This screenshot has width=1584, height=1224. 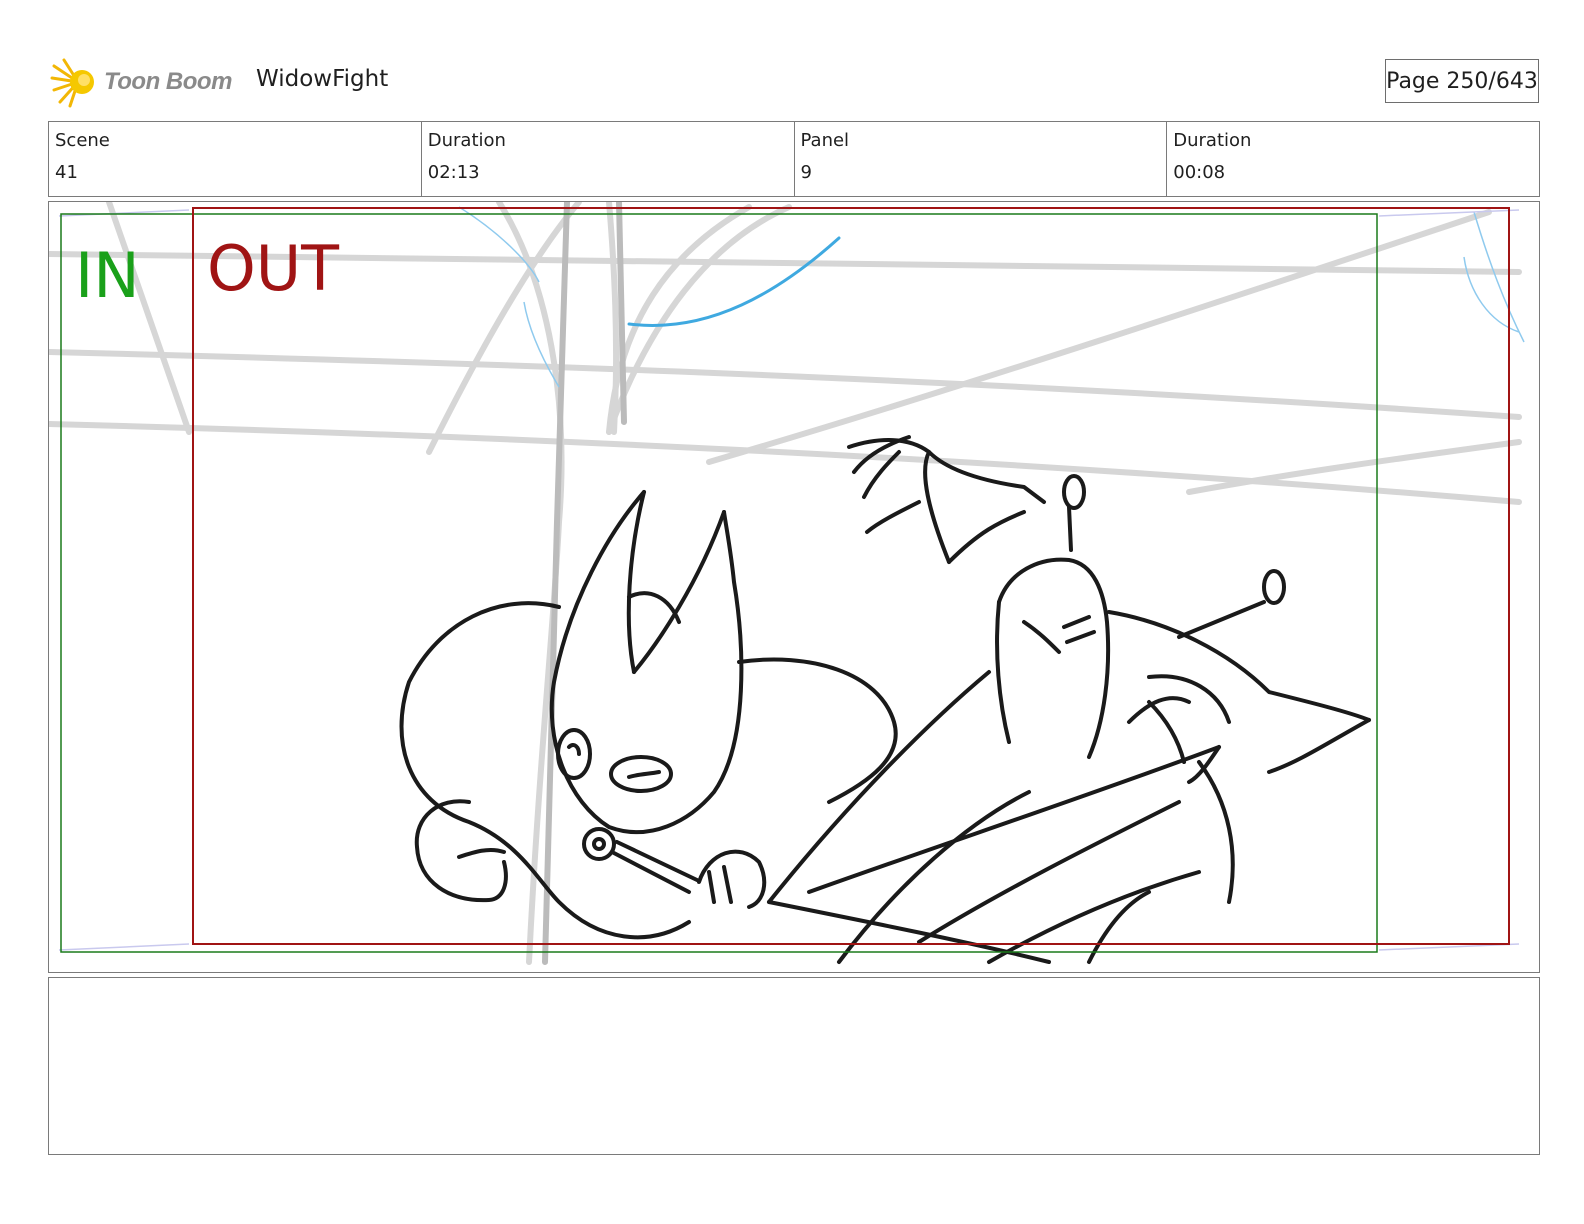 I want to click on panel-duration-label: Duration, so click(x=1212, y=140).